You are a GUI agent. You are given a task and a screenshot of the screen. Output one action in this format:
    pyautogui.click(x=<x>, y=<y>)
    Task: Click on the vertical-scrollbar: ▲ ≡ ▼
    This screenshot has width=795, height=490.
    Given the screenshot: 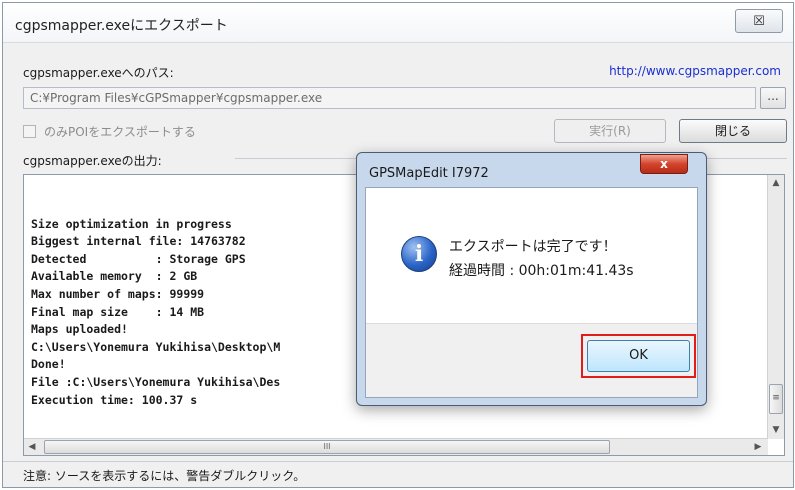 What is the action you would take?
    pyautogui.click(x=775, y=307)
    